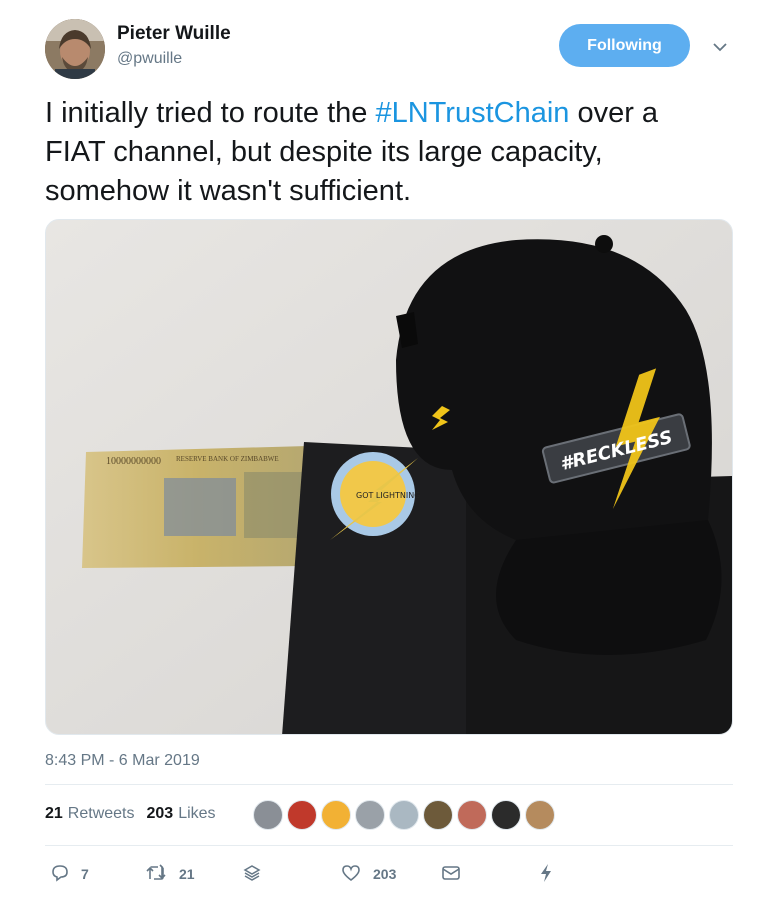  Describe the element at coordinates (66, 874) in the screenshot. I see `reply-icon` at that location.